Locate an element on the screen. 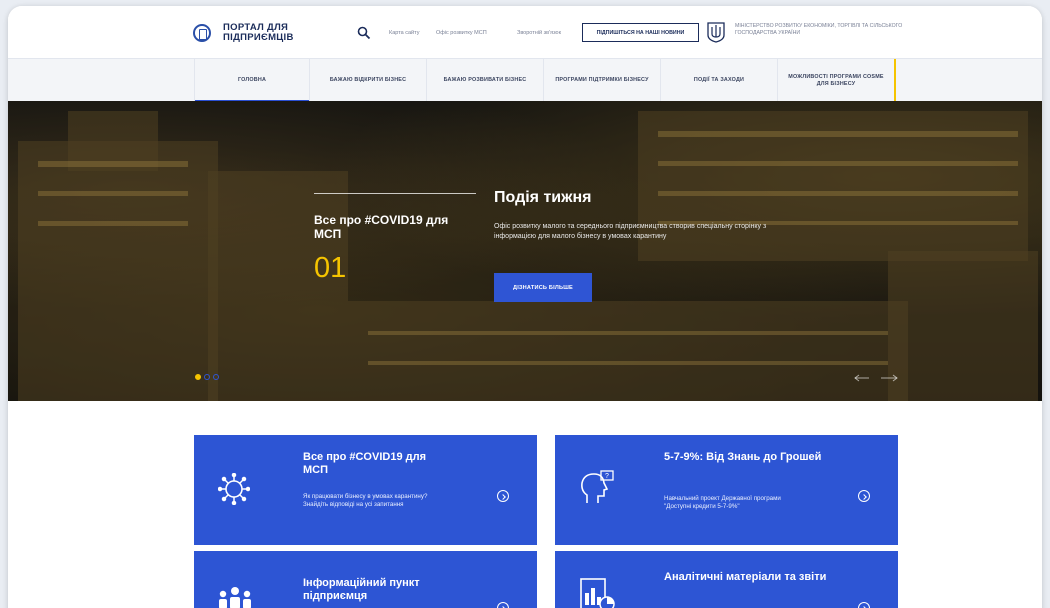  hero-divider is located at coordinates (395, 193).